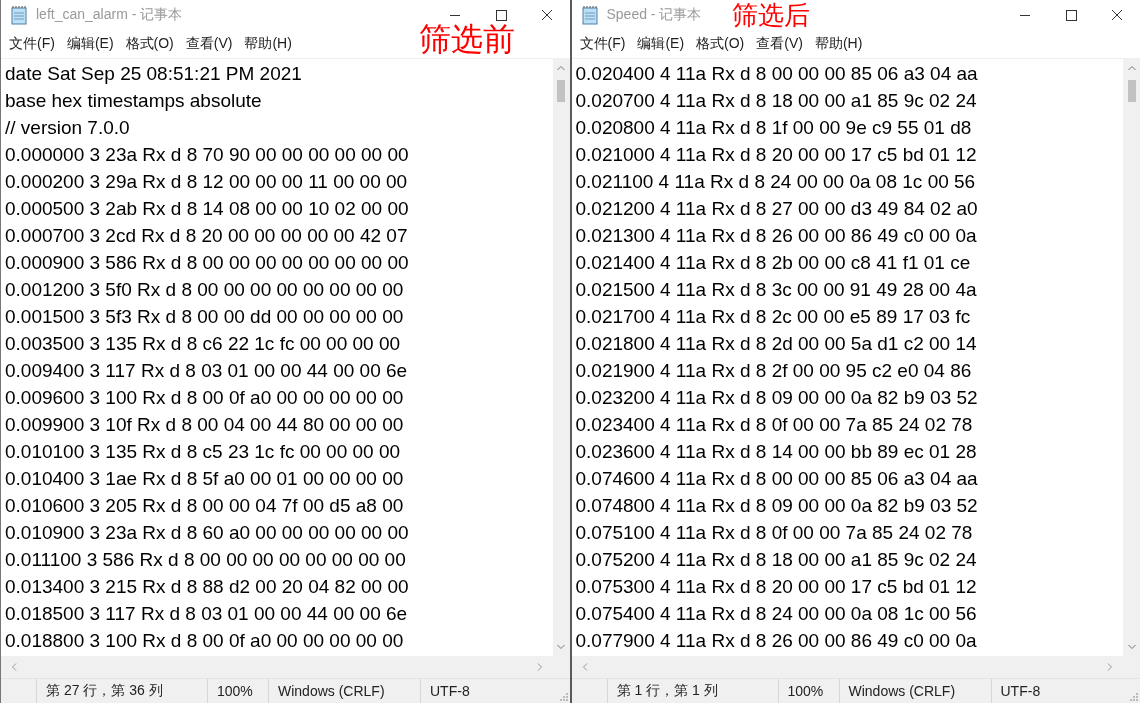 This screenshot has width=1140, height=703. What do you see at coordinates (774, 425) in the screenshot?
I see `text-line: 0.023400 4 11a Rx d 8 0f 00 00 7a 85 24 02 78` at bounding box center [774, 425].